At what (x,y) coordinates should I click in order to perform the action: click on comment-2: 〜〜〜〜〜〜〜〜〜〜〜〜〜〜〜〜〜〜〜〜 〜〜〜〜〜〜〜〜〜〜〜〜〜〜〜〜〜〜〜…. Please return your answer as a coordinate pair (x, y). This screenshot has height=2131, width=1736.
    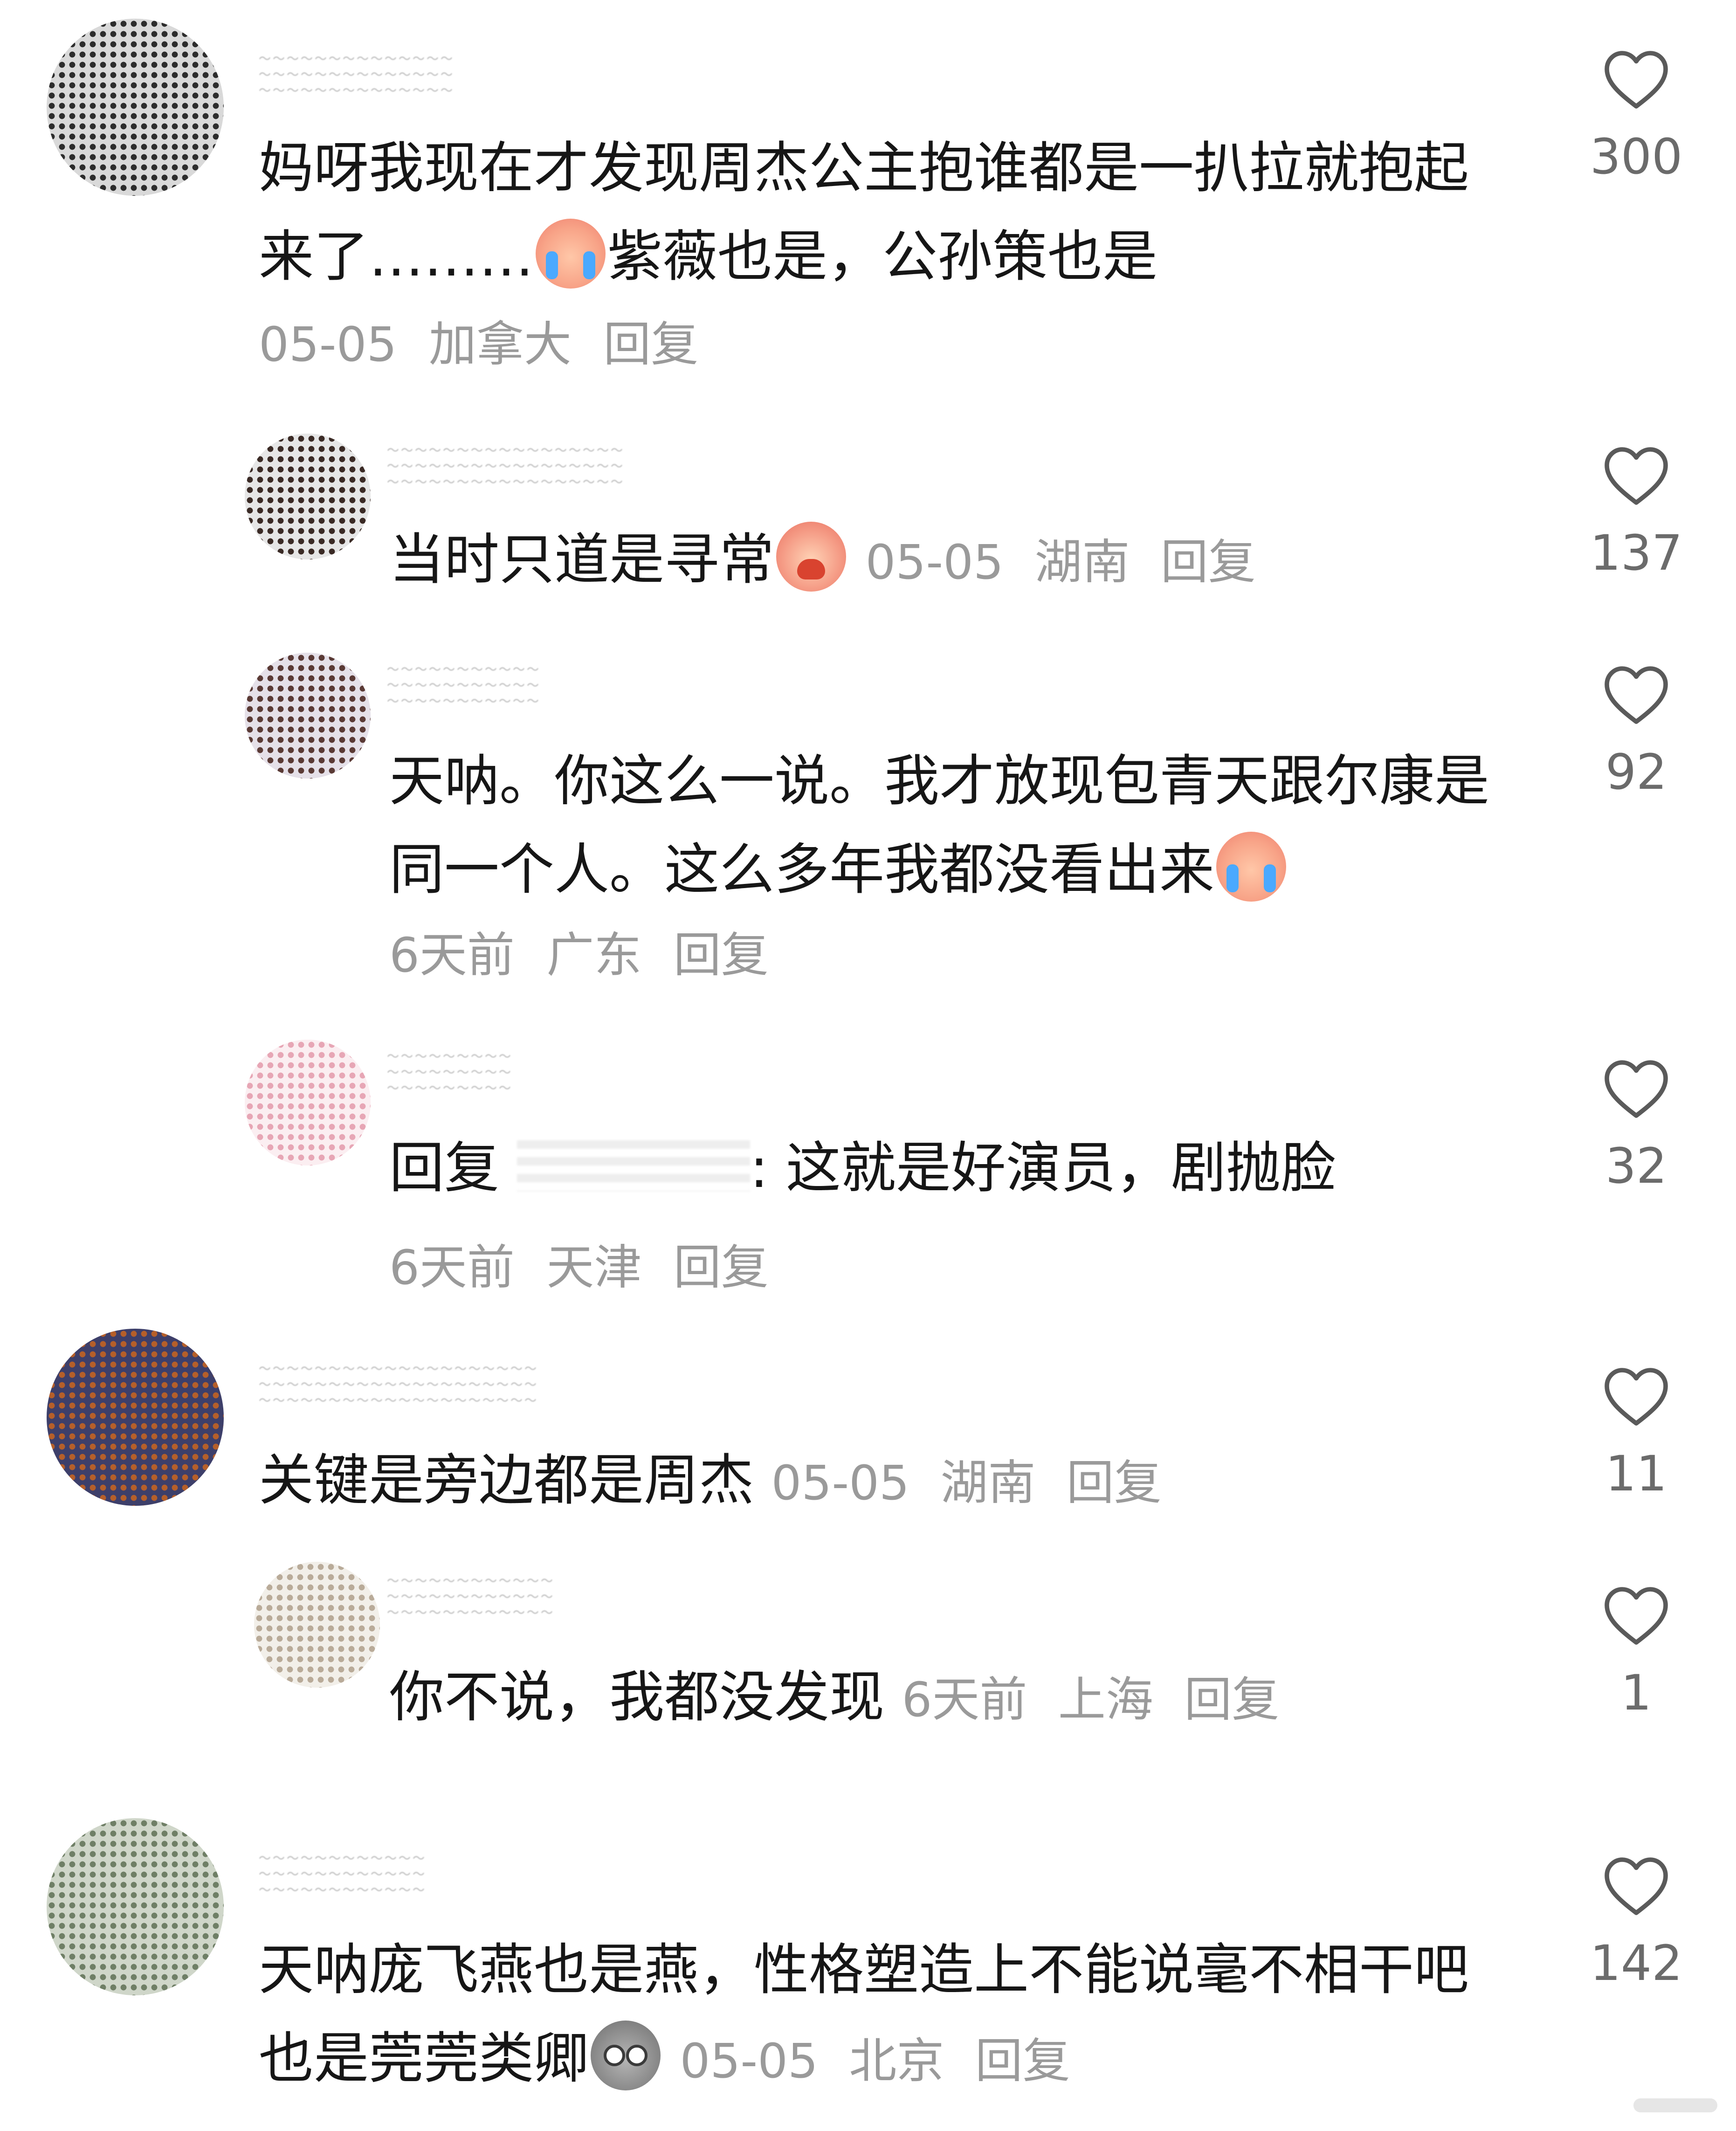
    Looking at the image, I should click on (868, 1428).